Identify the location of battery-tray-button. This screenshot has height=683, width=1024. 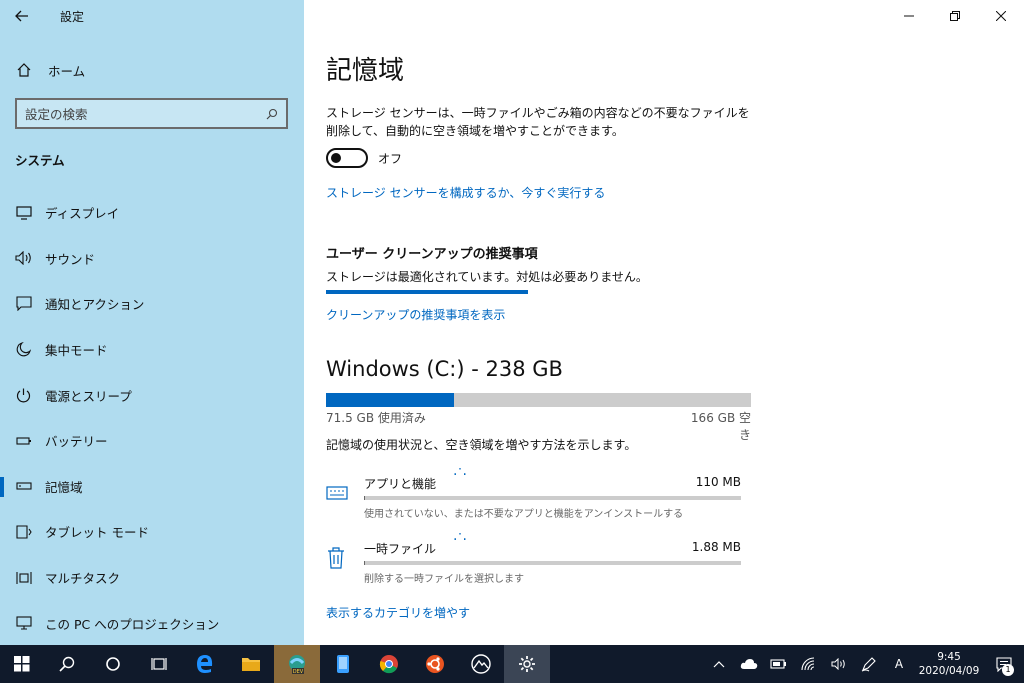
(779, 664).